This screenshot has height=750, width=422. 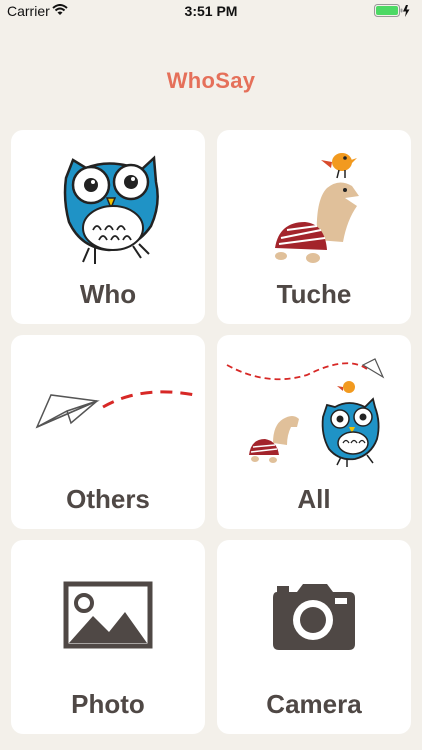 What do you see at coordinates (108, 499) in the screenshot?
I see `others-label: Others` at bounding box center [108, 499].